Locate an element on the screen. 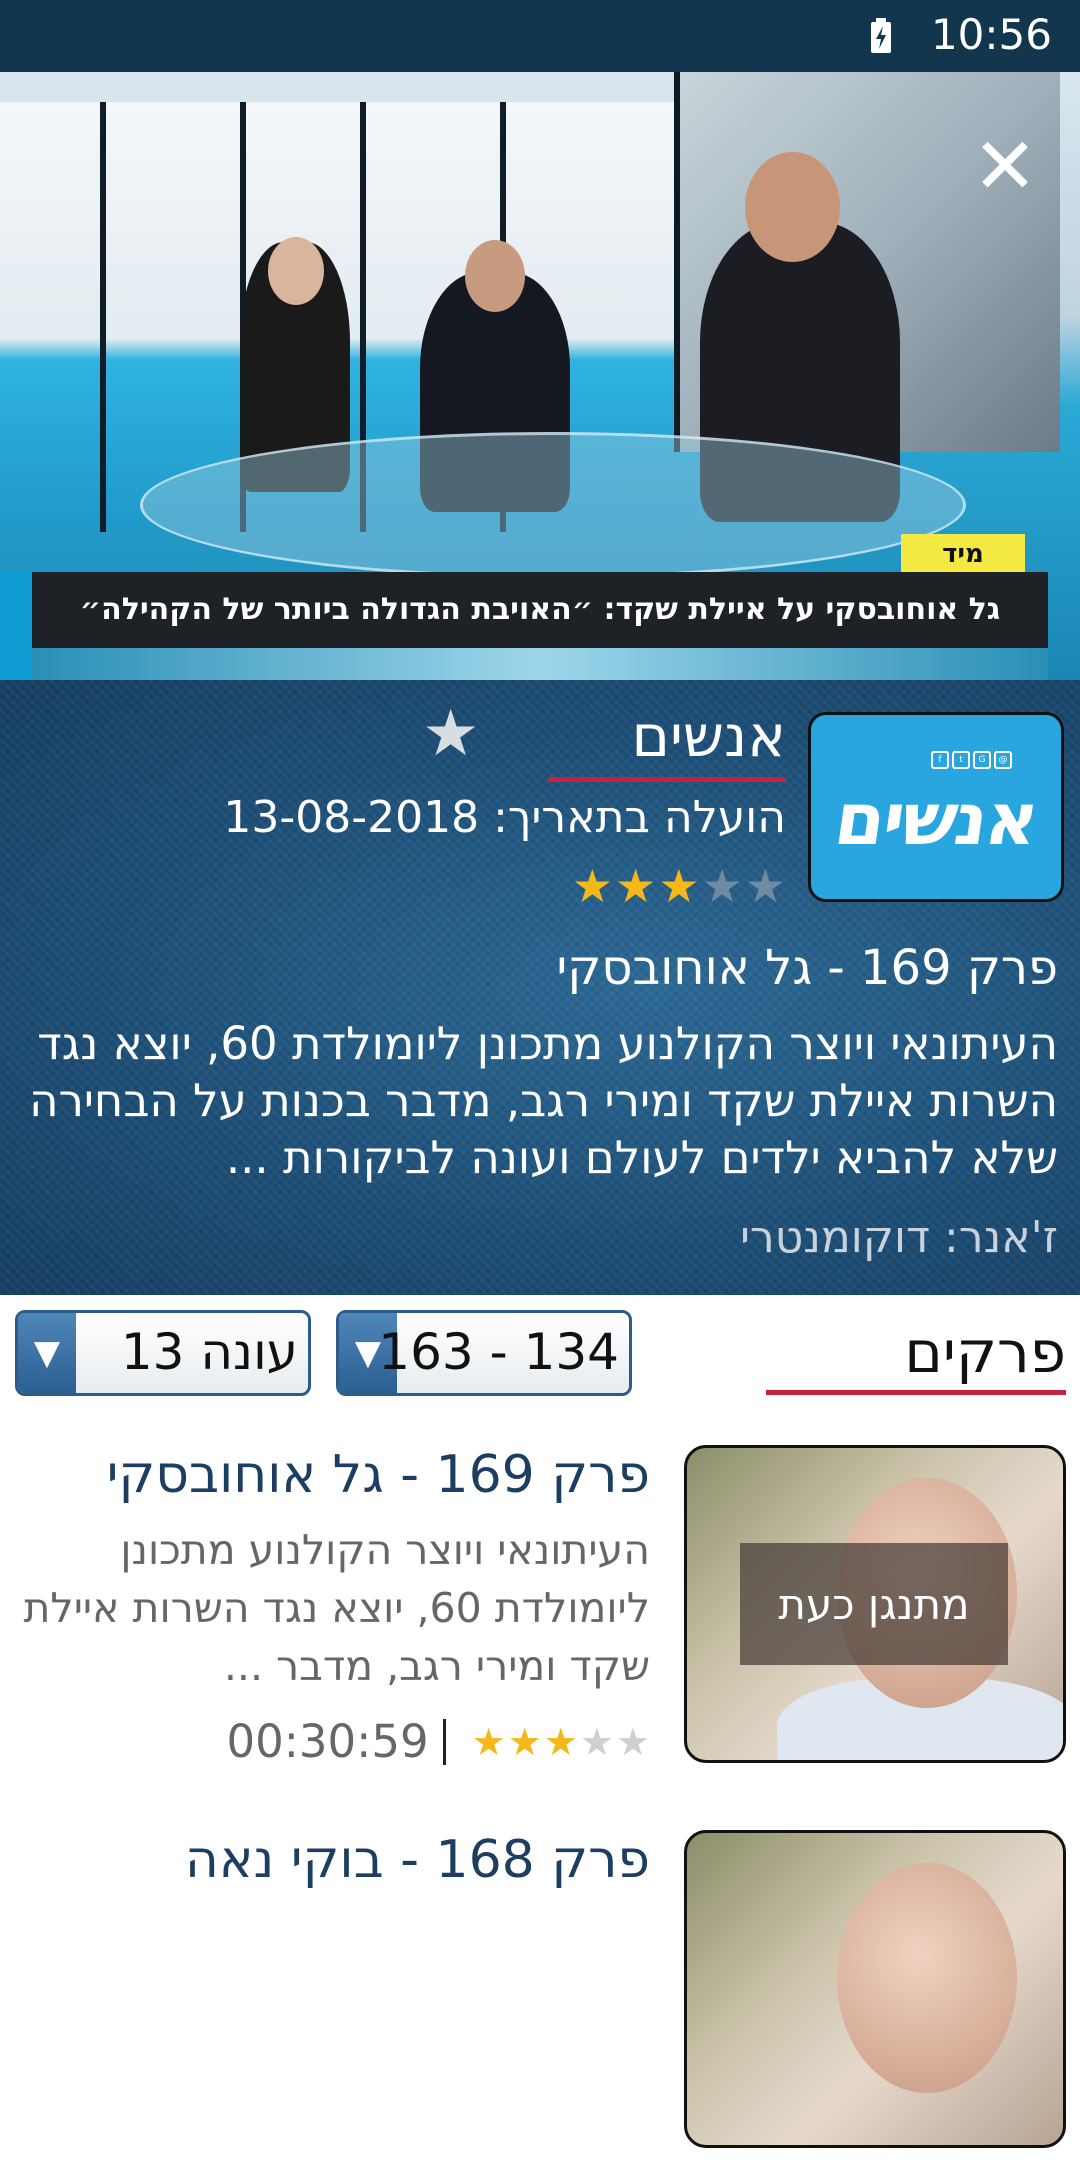  thumbnail-face is located at coordinates (927, 1978).